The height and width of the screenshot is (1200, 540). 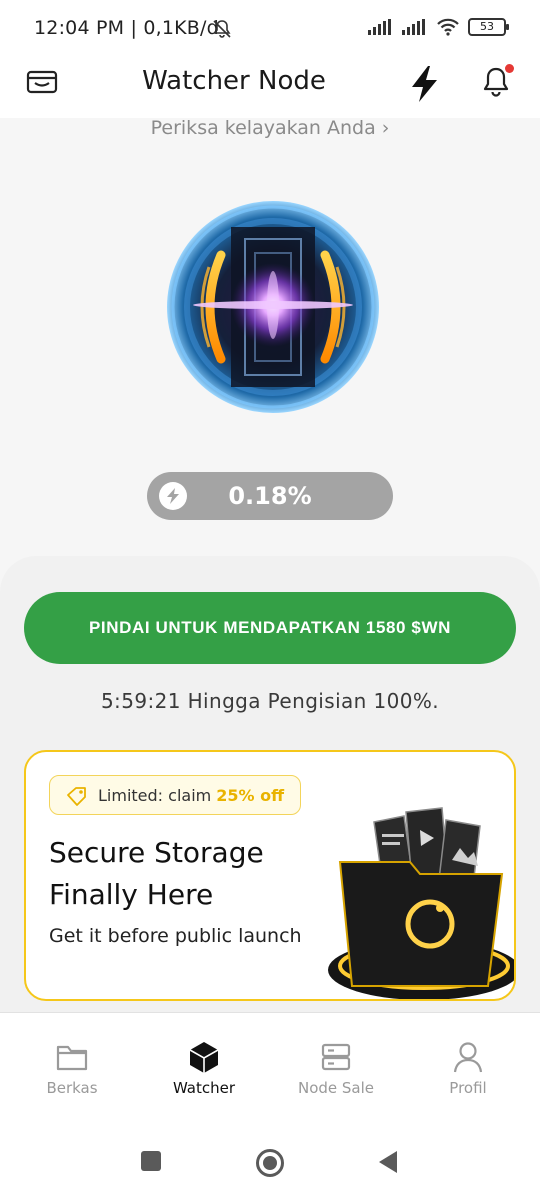 I want to click on promo-tag-prefix: Limited: claim, so click(x=155, y=795).